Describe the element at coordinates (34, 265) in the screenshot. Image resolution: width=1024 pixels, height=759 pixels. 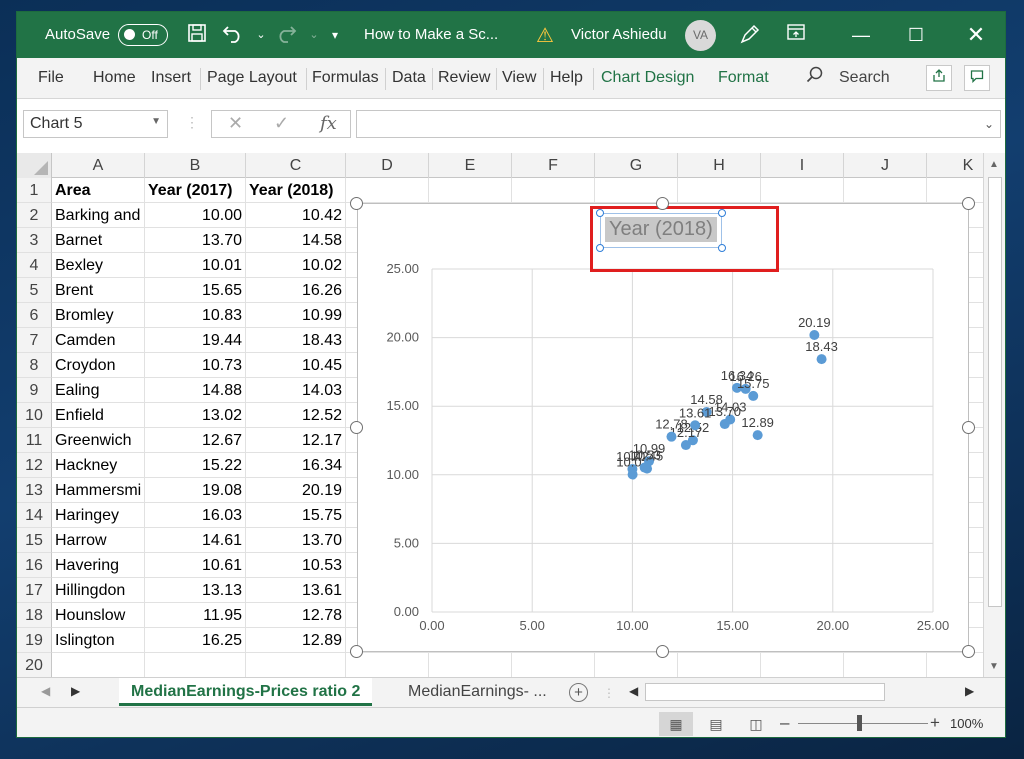
I see `row-header: 4` at that location.